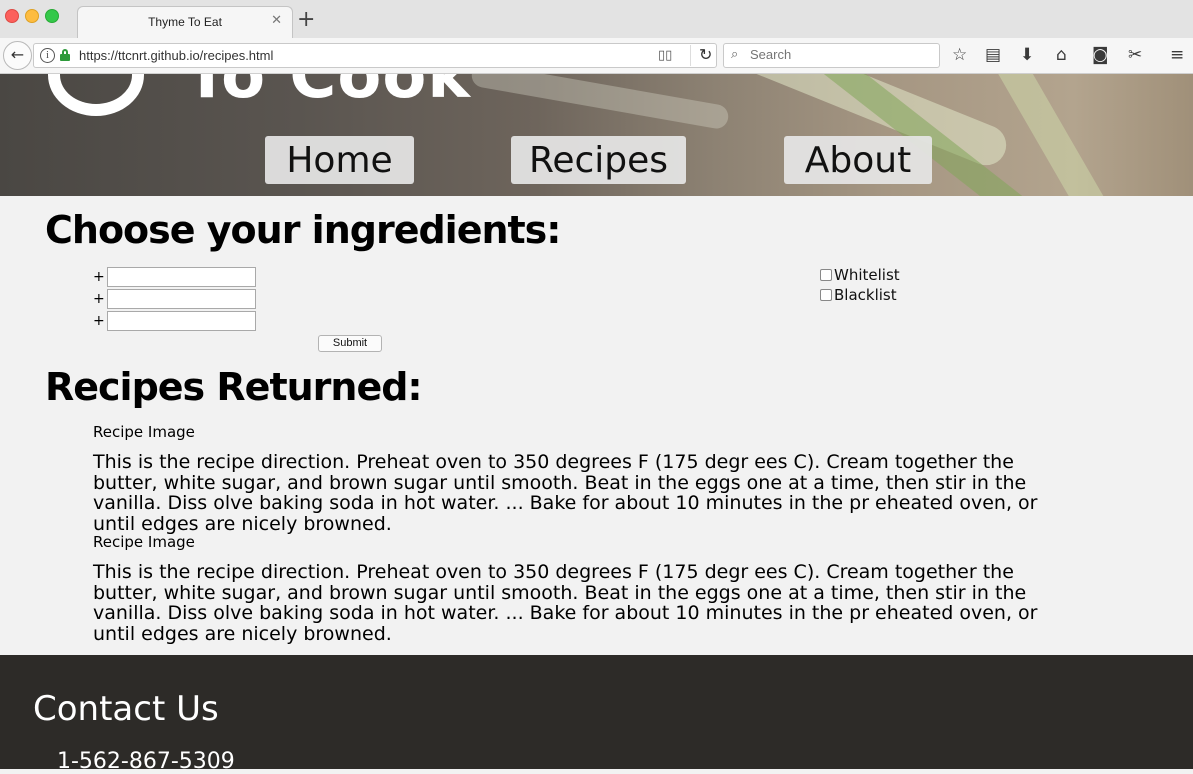 This screenshot has height=774, width=1193. What do you see at coordinates (276, 20) in the screenshot?
I see `tab-close-icon: ✕` at bounding box center [276, 20].